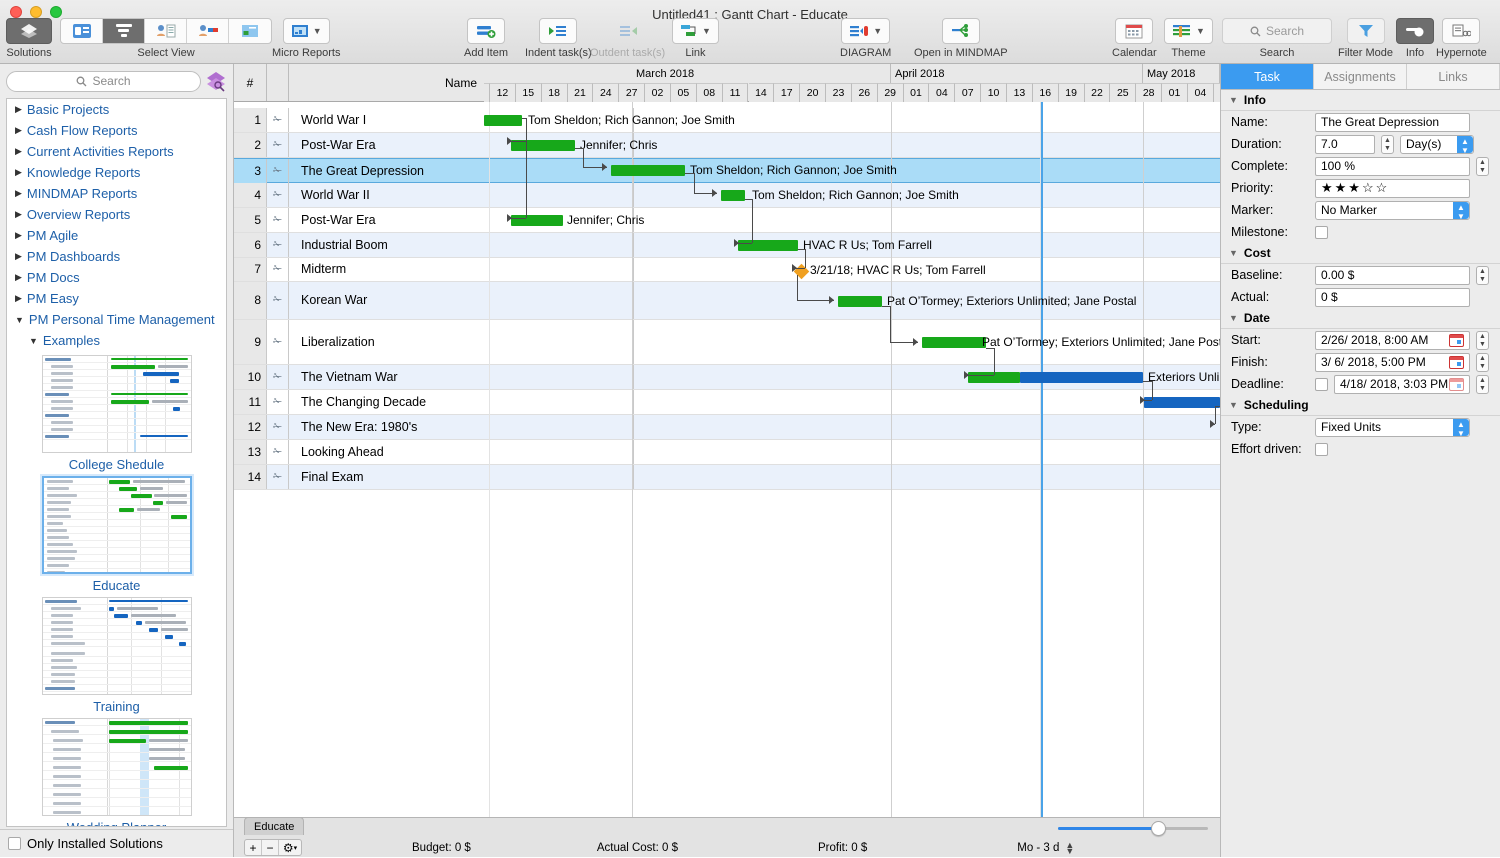 This screenshot has height=858, width=1500. What do you see at coordinates (461, 342) in the screenshot?
I see `task-name-cell: Liberalization` at bounding box center [461, 342].